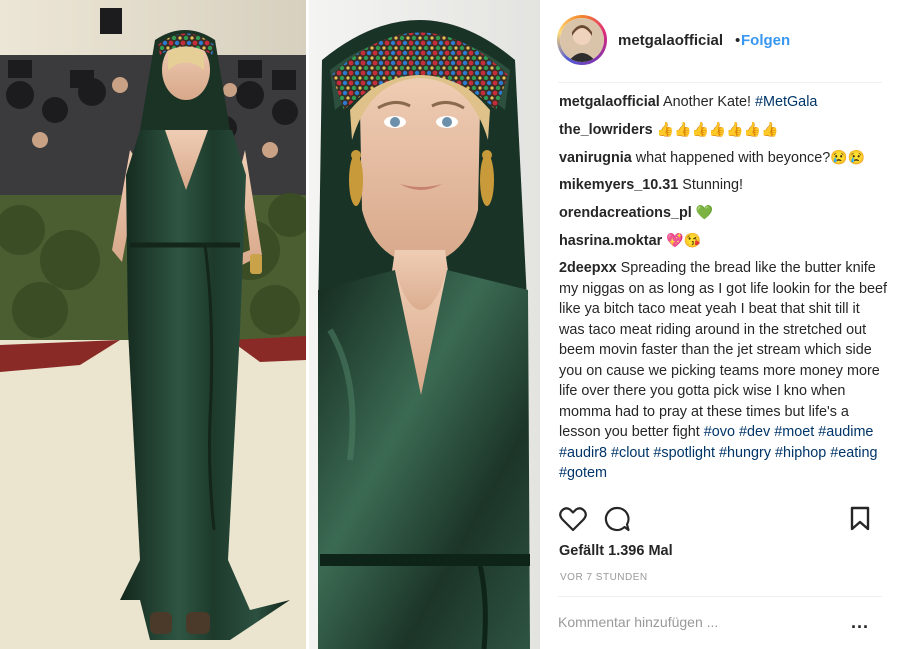  I want to click on hashtag-link: #dev, so click(754, 432).